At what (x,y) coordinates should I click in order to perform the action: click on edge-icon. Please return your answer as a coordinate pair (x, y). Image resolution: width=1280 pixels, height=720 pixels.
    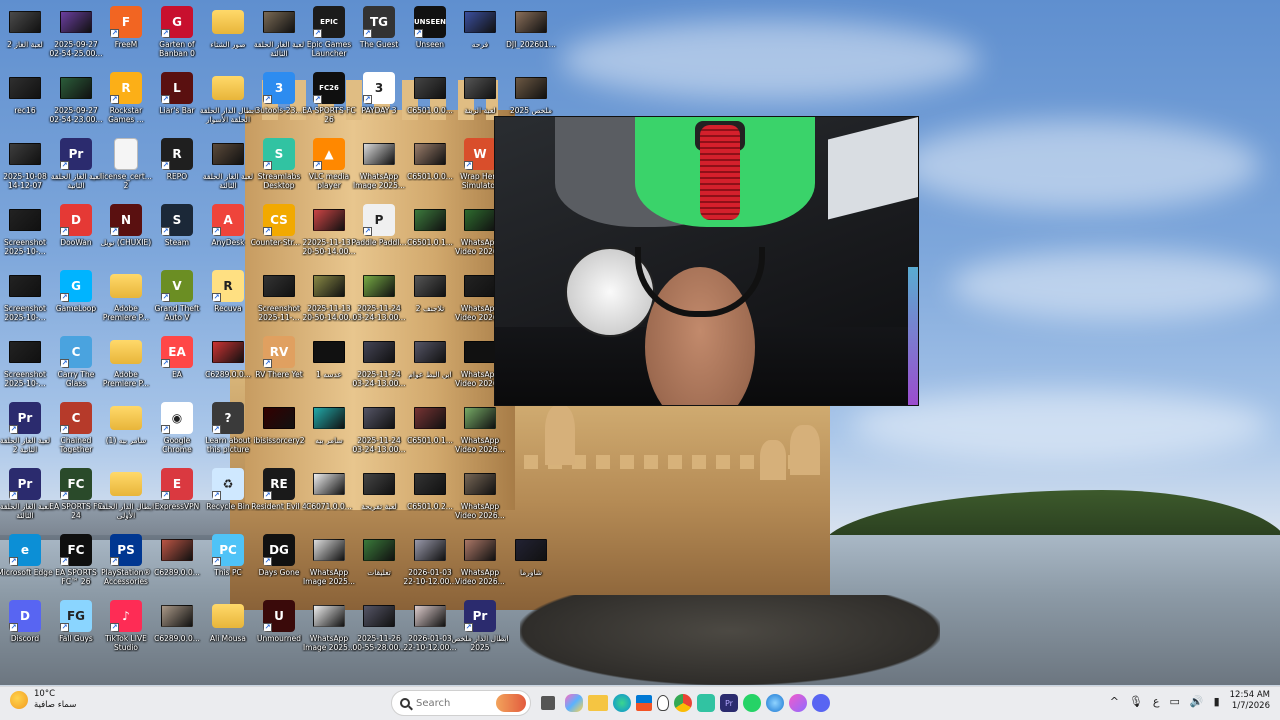
    Looking at the image, I should click on (622, 703).